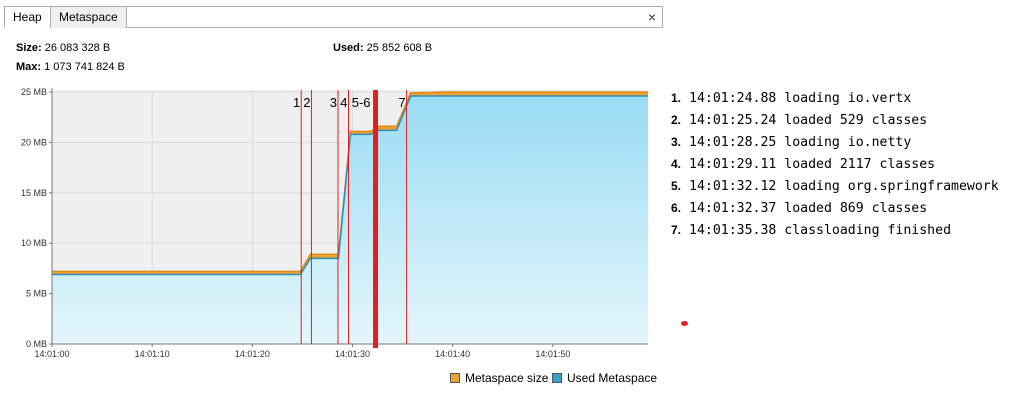 The height and width of the screenshot is (405, 1030). Describe the element at coordinates (557, 378) in the screenshot. I see `legend-swatch-used-metaspace` at that location.